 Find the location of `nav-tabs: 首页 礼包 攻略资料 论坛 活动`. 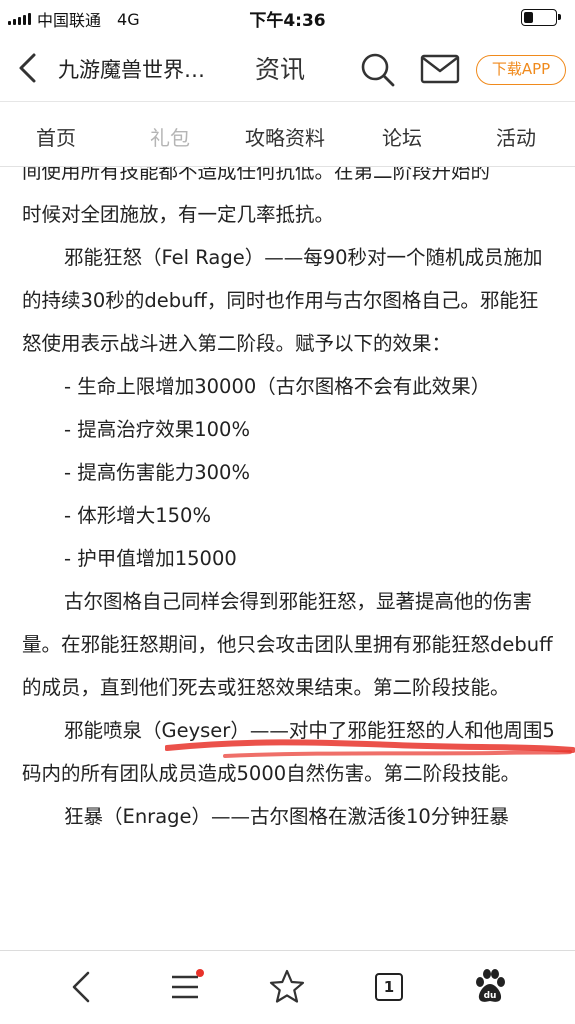

nav-tabs: 首页 礼包 攻略资料 论坛 活动 is located at coordinates (287, 135).